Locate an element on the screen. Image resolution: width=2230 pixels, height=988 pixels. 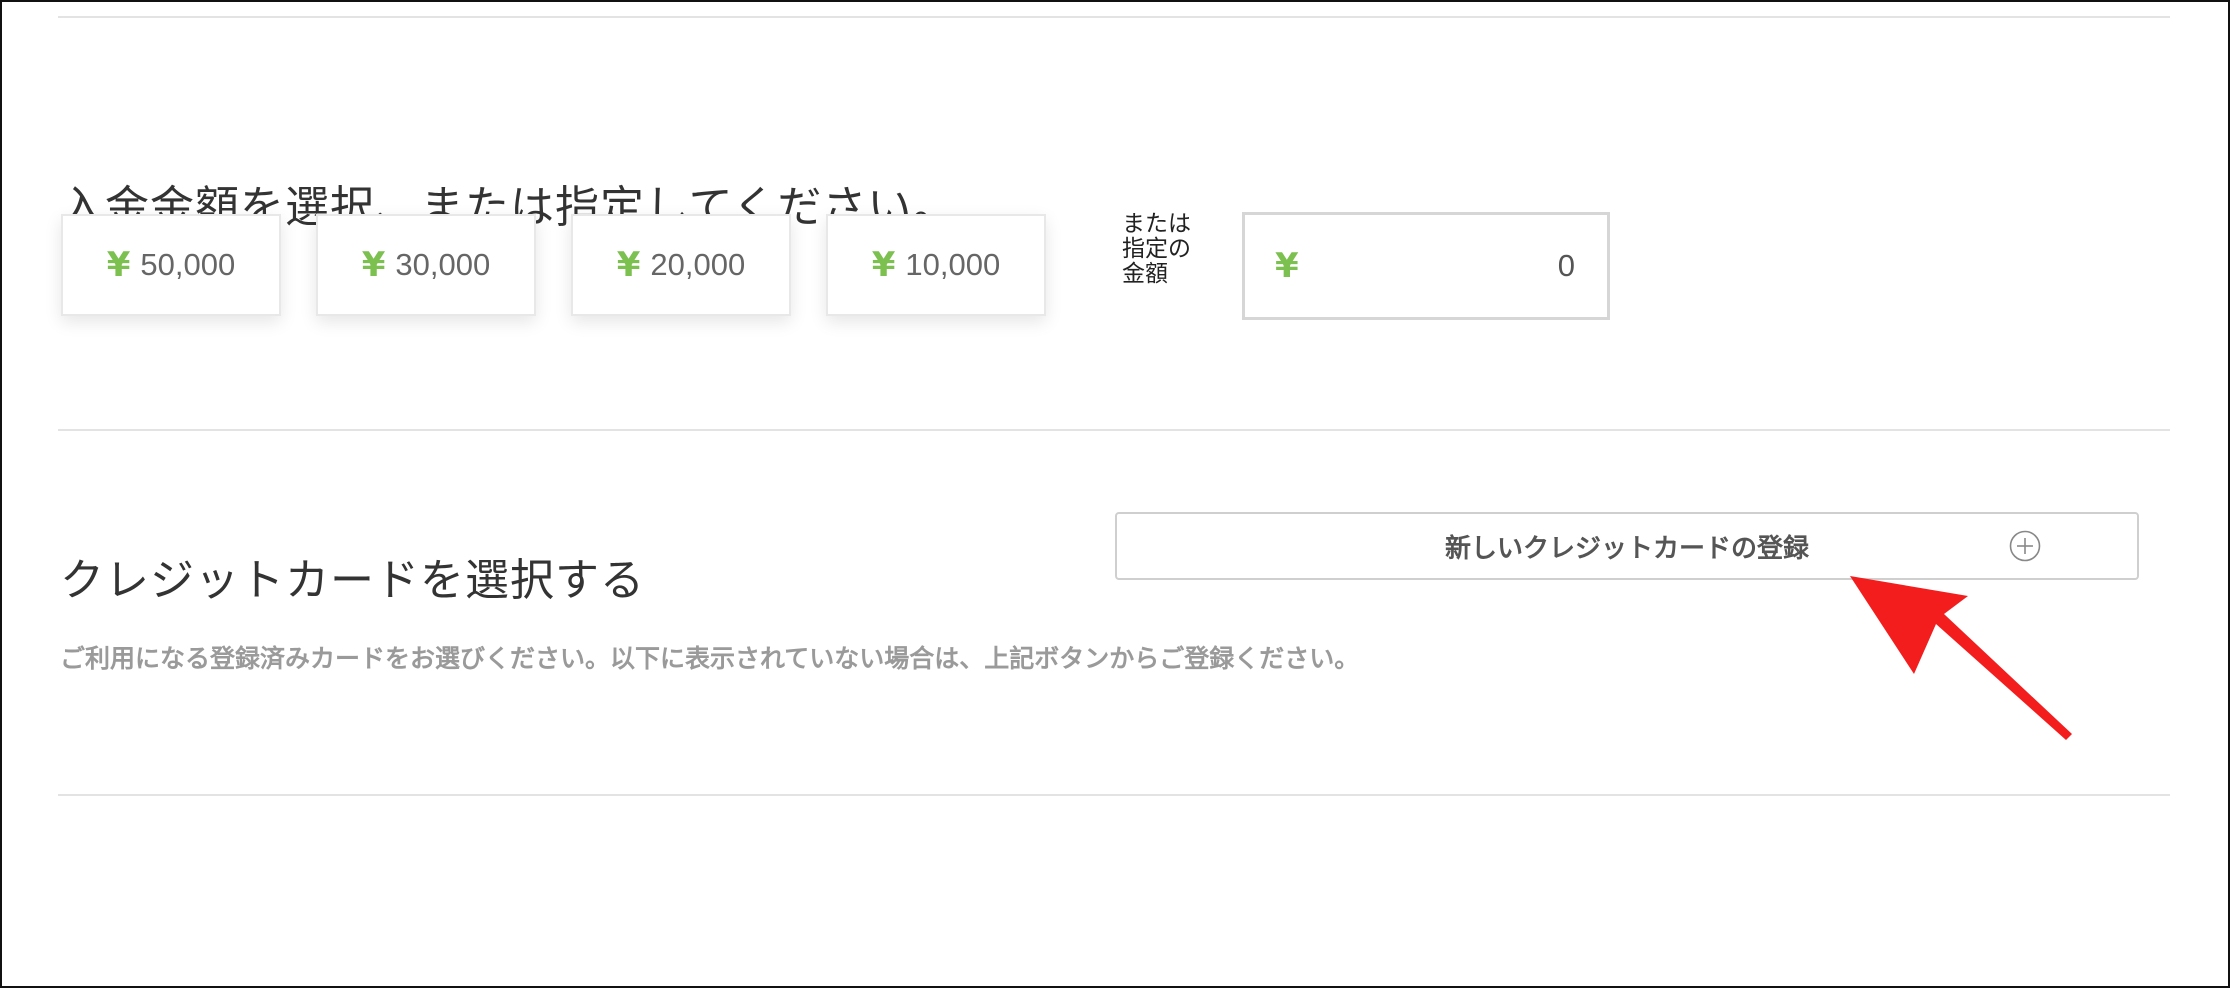
amount-value: 50,000 is located at coordinates (188, 264).